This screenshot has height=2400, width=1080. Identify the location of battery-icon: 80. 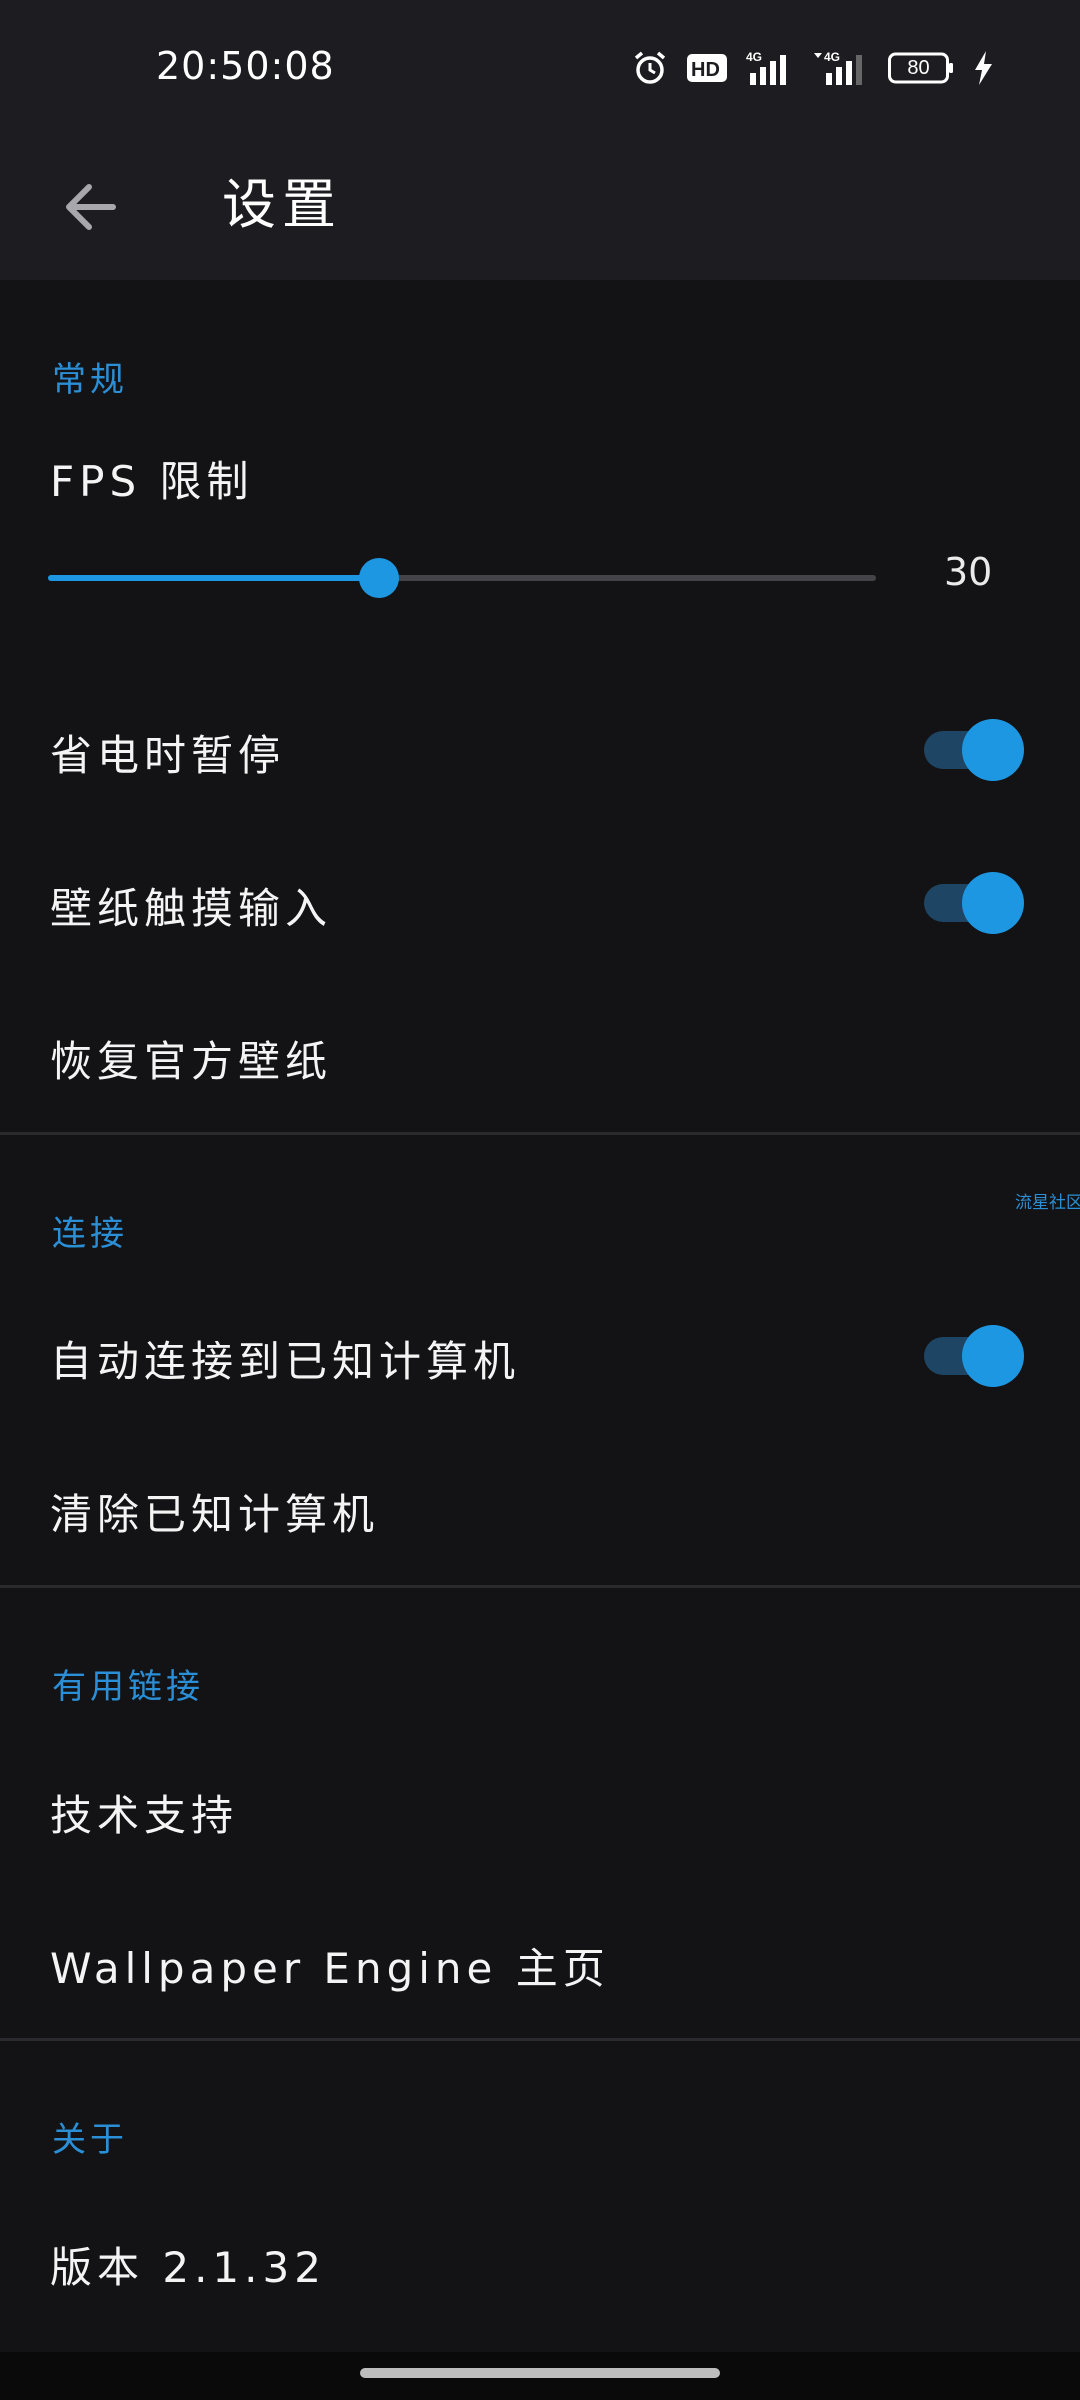
(921, 68).